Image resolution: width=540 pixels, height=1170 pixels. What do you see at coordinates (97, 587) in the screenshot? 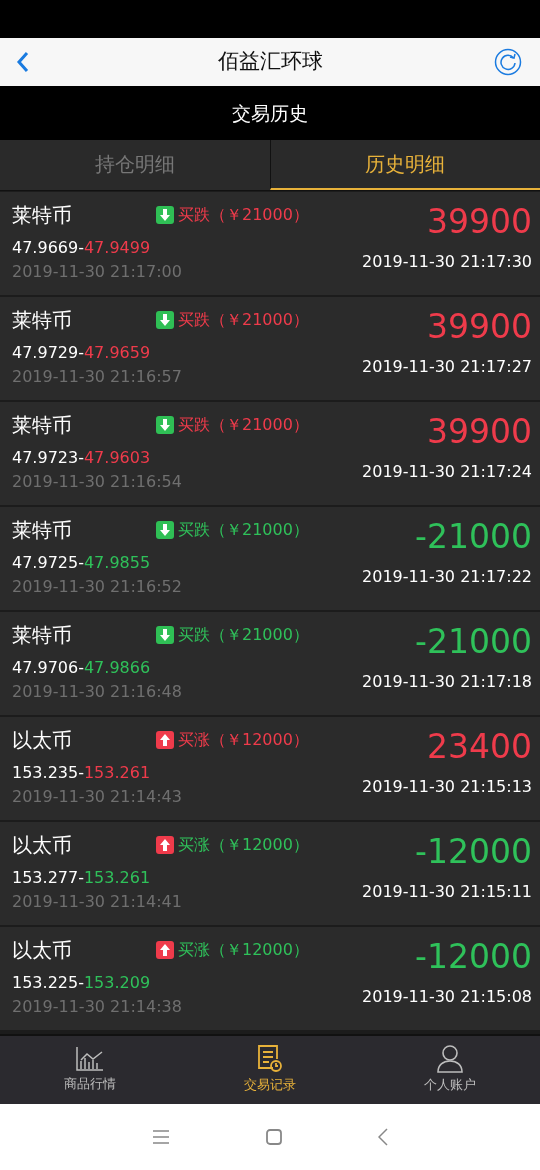
I see `open-time: 2019-11-30 21:16:52` at bounding box center [97, 587].